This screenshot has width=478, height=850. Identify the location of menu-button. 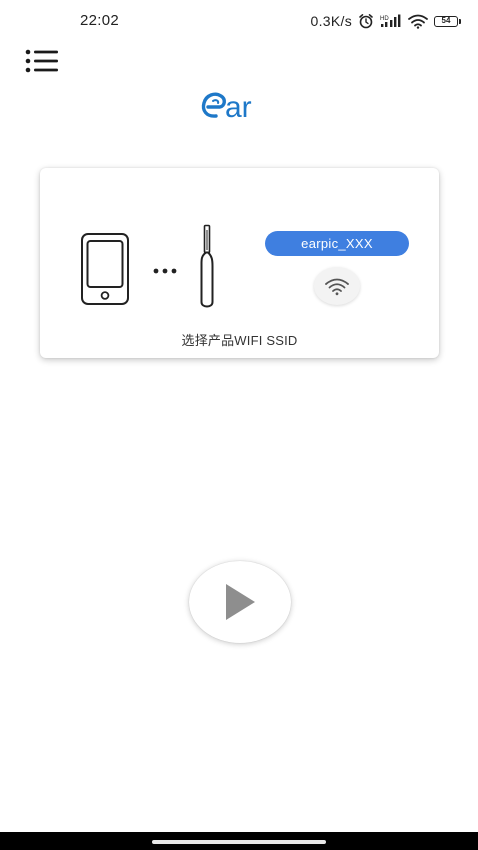
(42, 61).